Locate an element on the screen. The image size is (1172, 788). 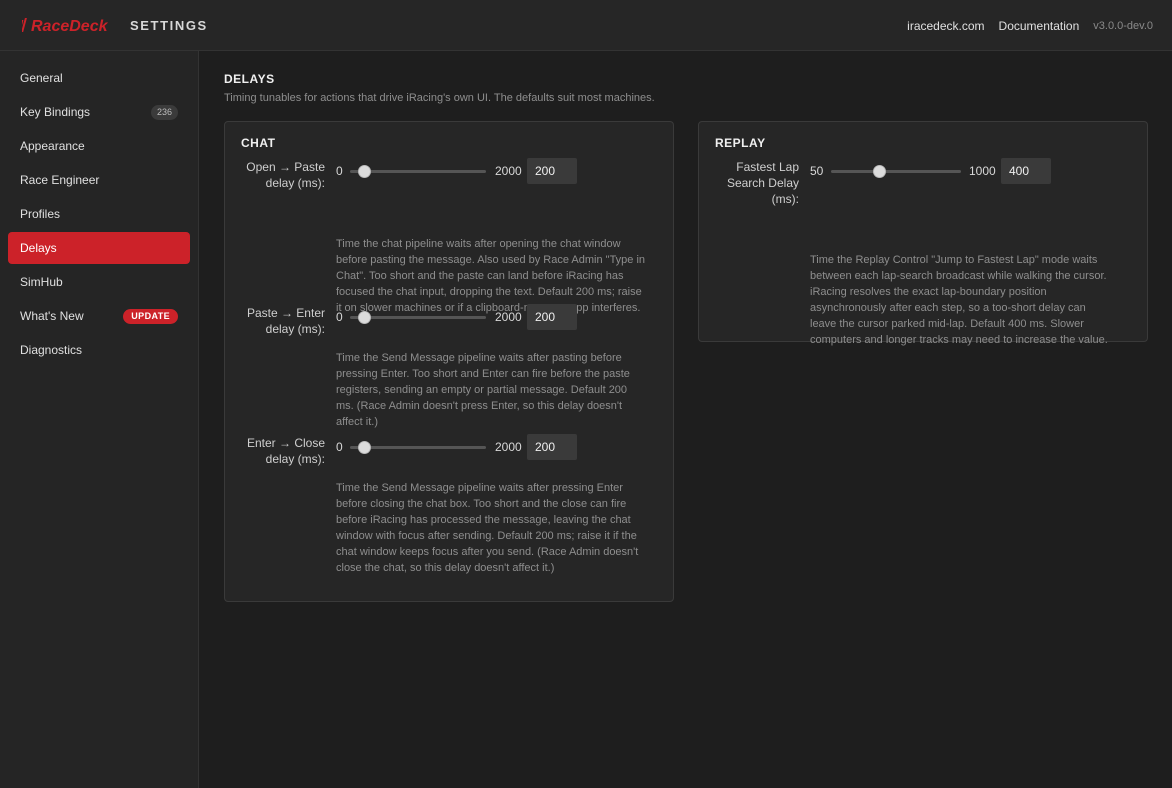
update-badge: UPDATE is located at coordinates (150, 316).